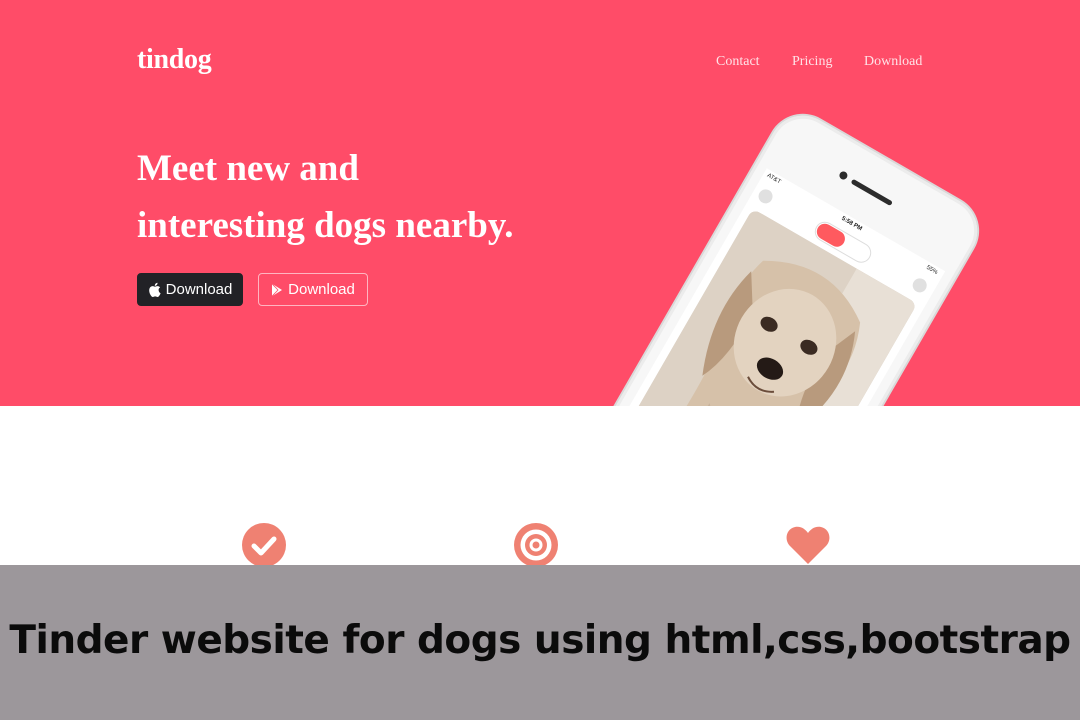  Describe the element at coordinates (248, 168) in the screenshot. I see `headline-line-1: Meet new and` at that location.